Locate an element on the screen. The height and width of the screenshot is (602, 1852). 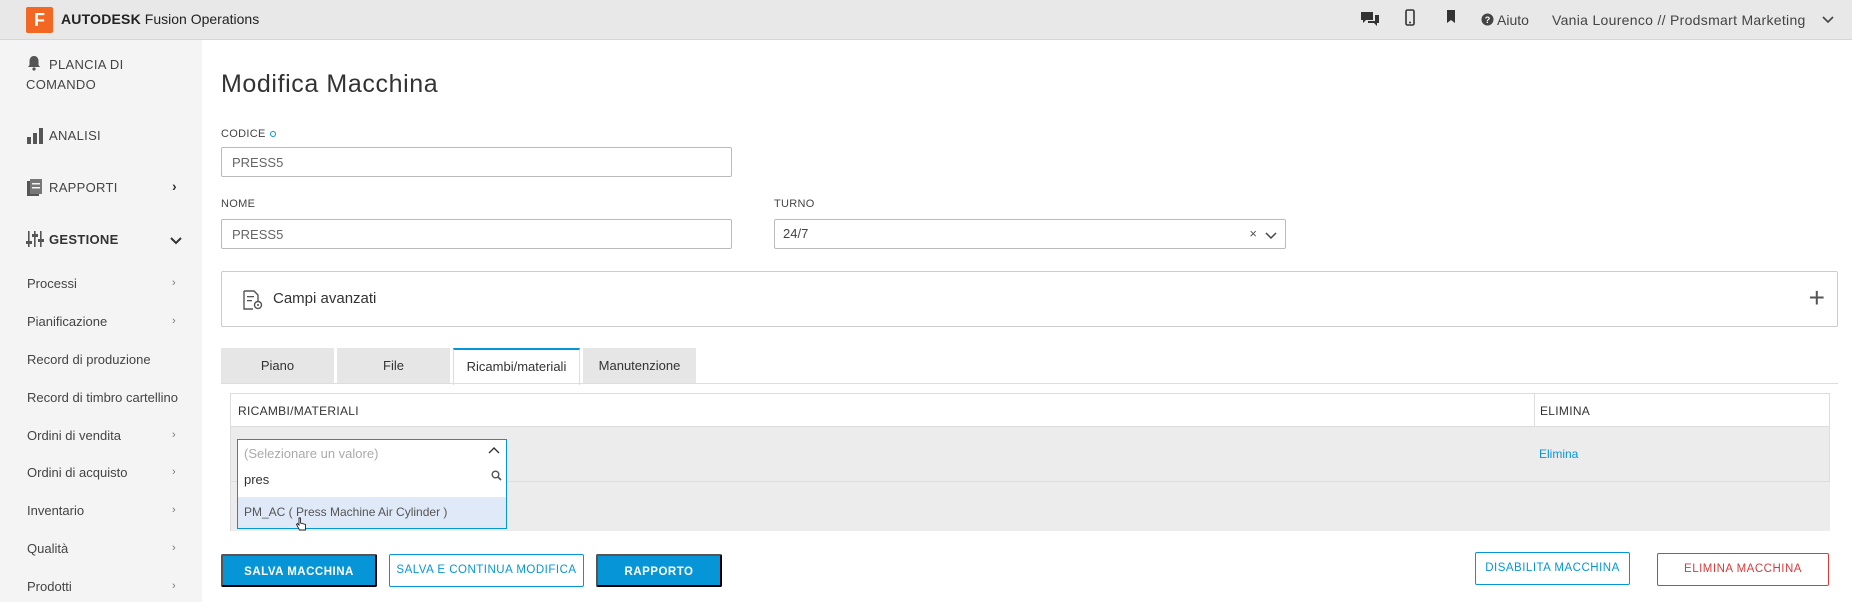
code-input is located at coordinates (476, 162).